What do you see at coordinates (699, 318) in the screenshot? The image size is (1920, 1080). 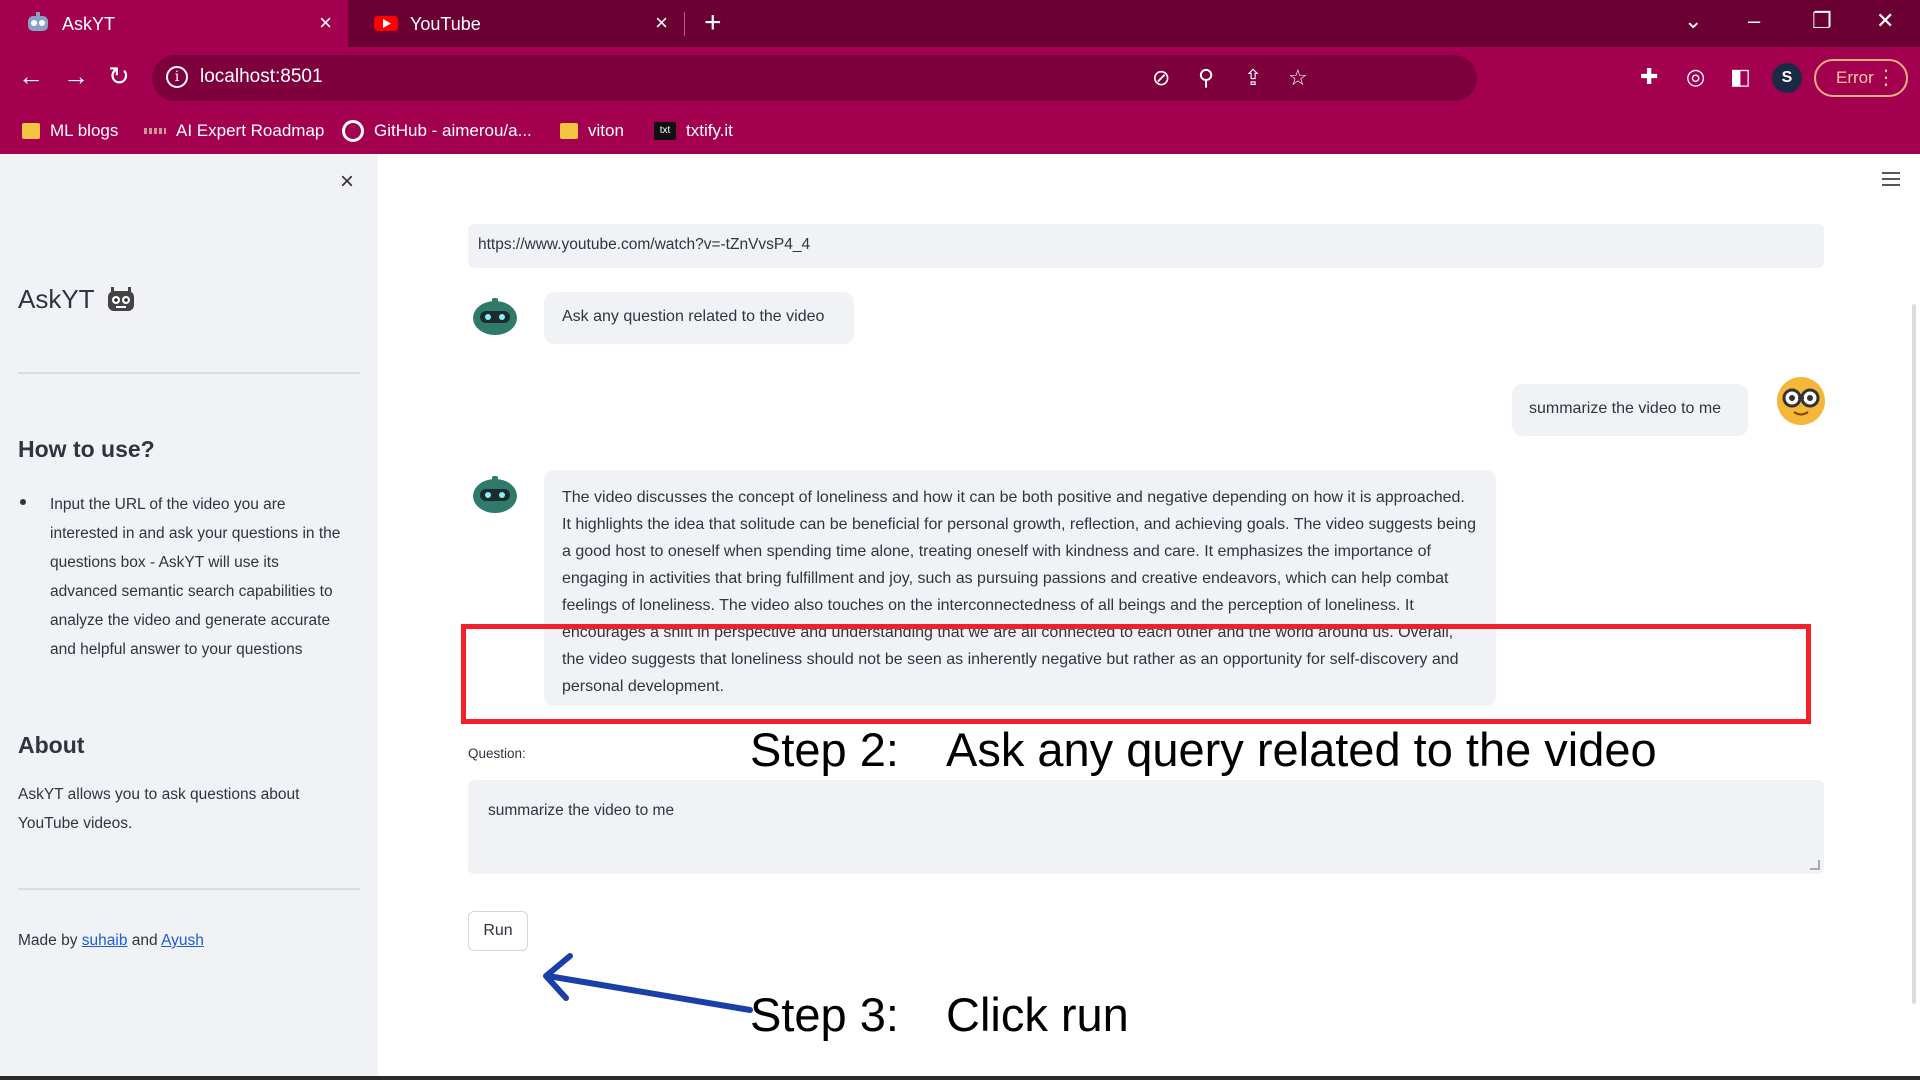 I see `assistant-message: Ask any question related to the video` at bounding box center [699, 318].